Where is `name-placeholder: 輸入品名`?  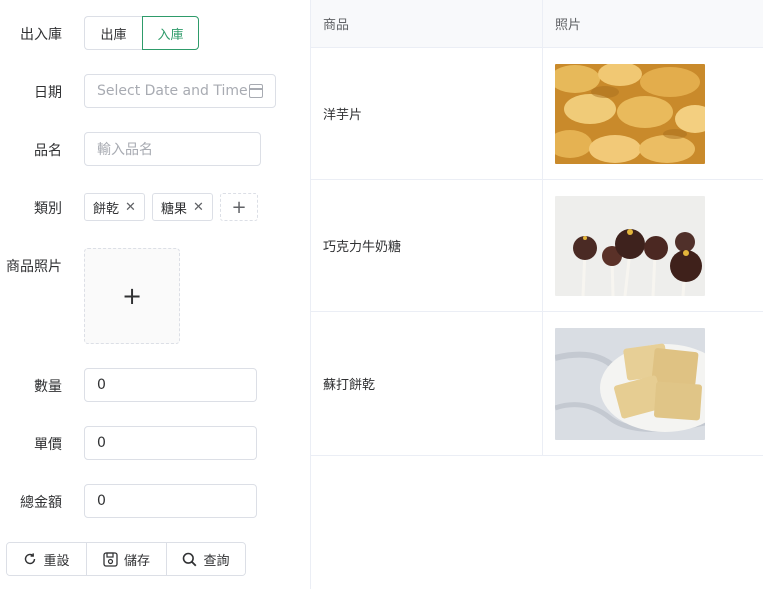
name-placeholder: 輸入品名 is located at coordinates (125, 150).